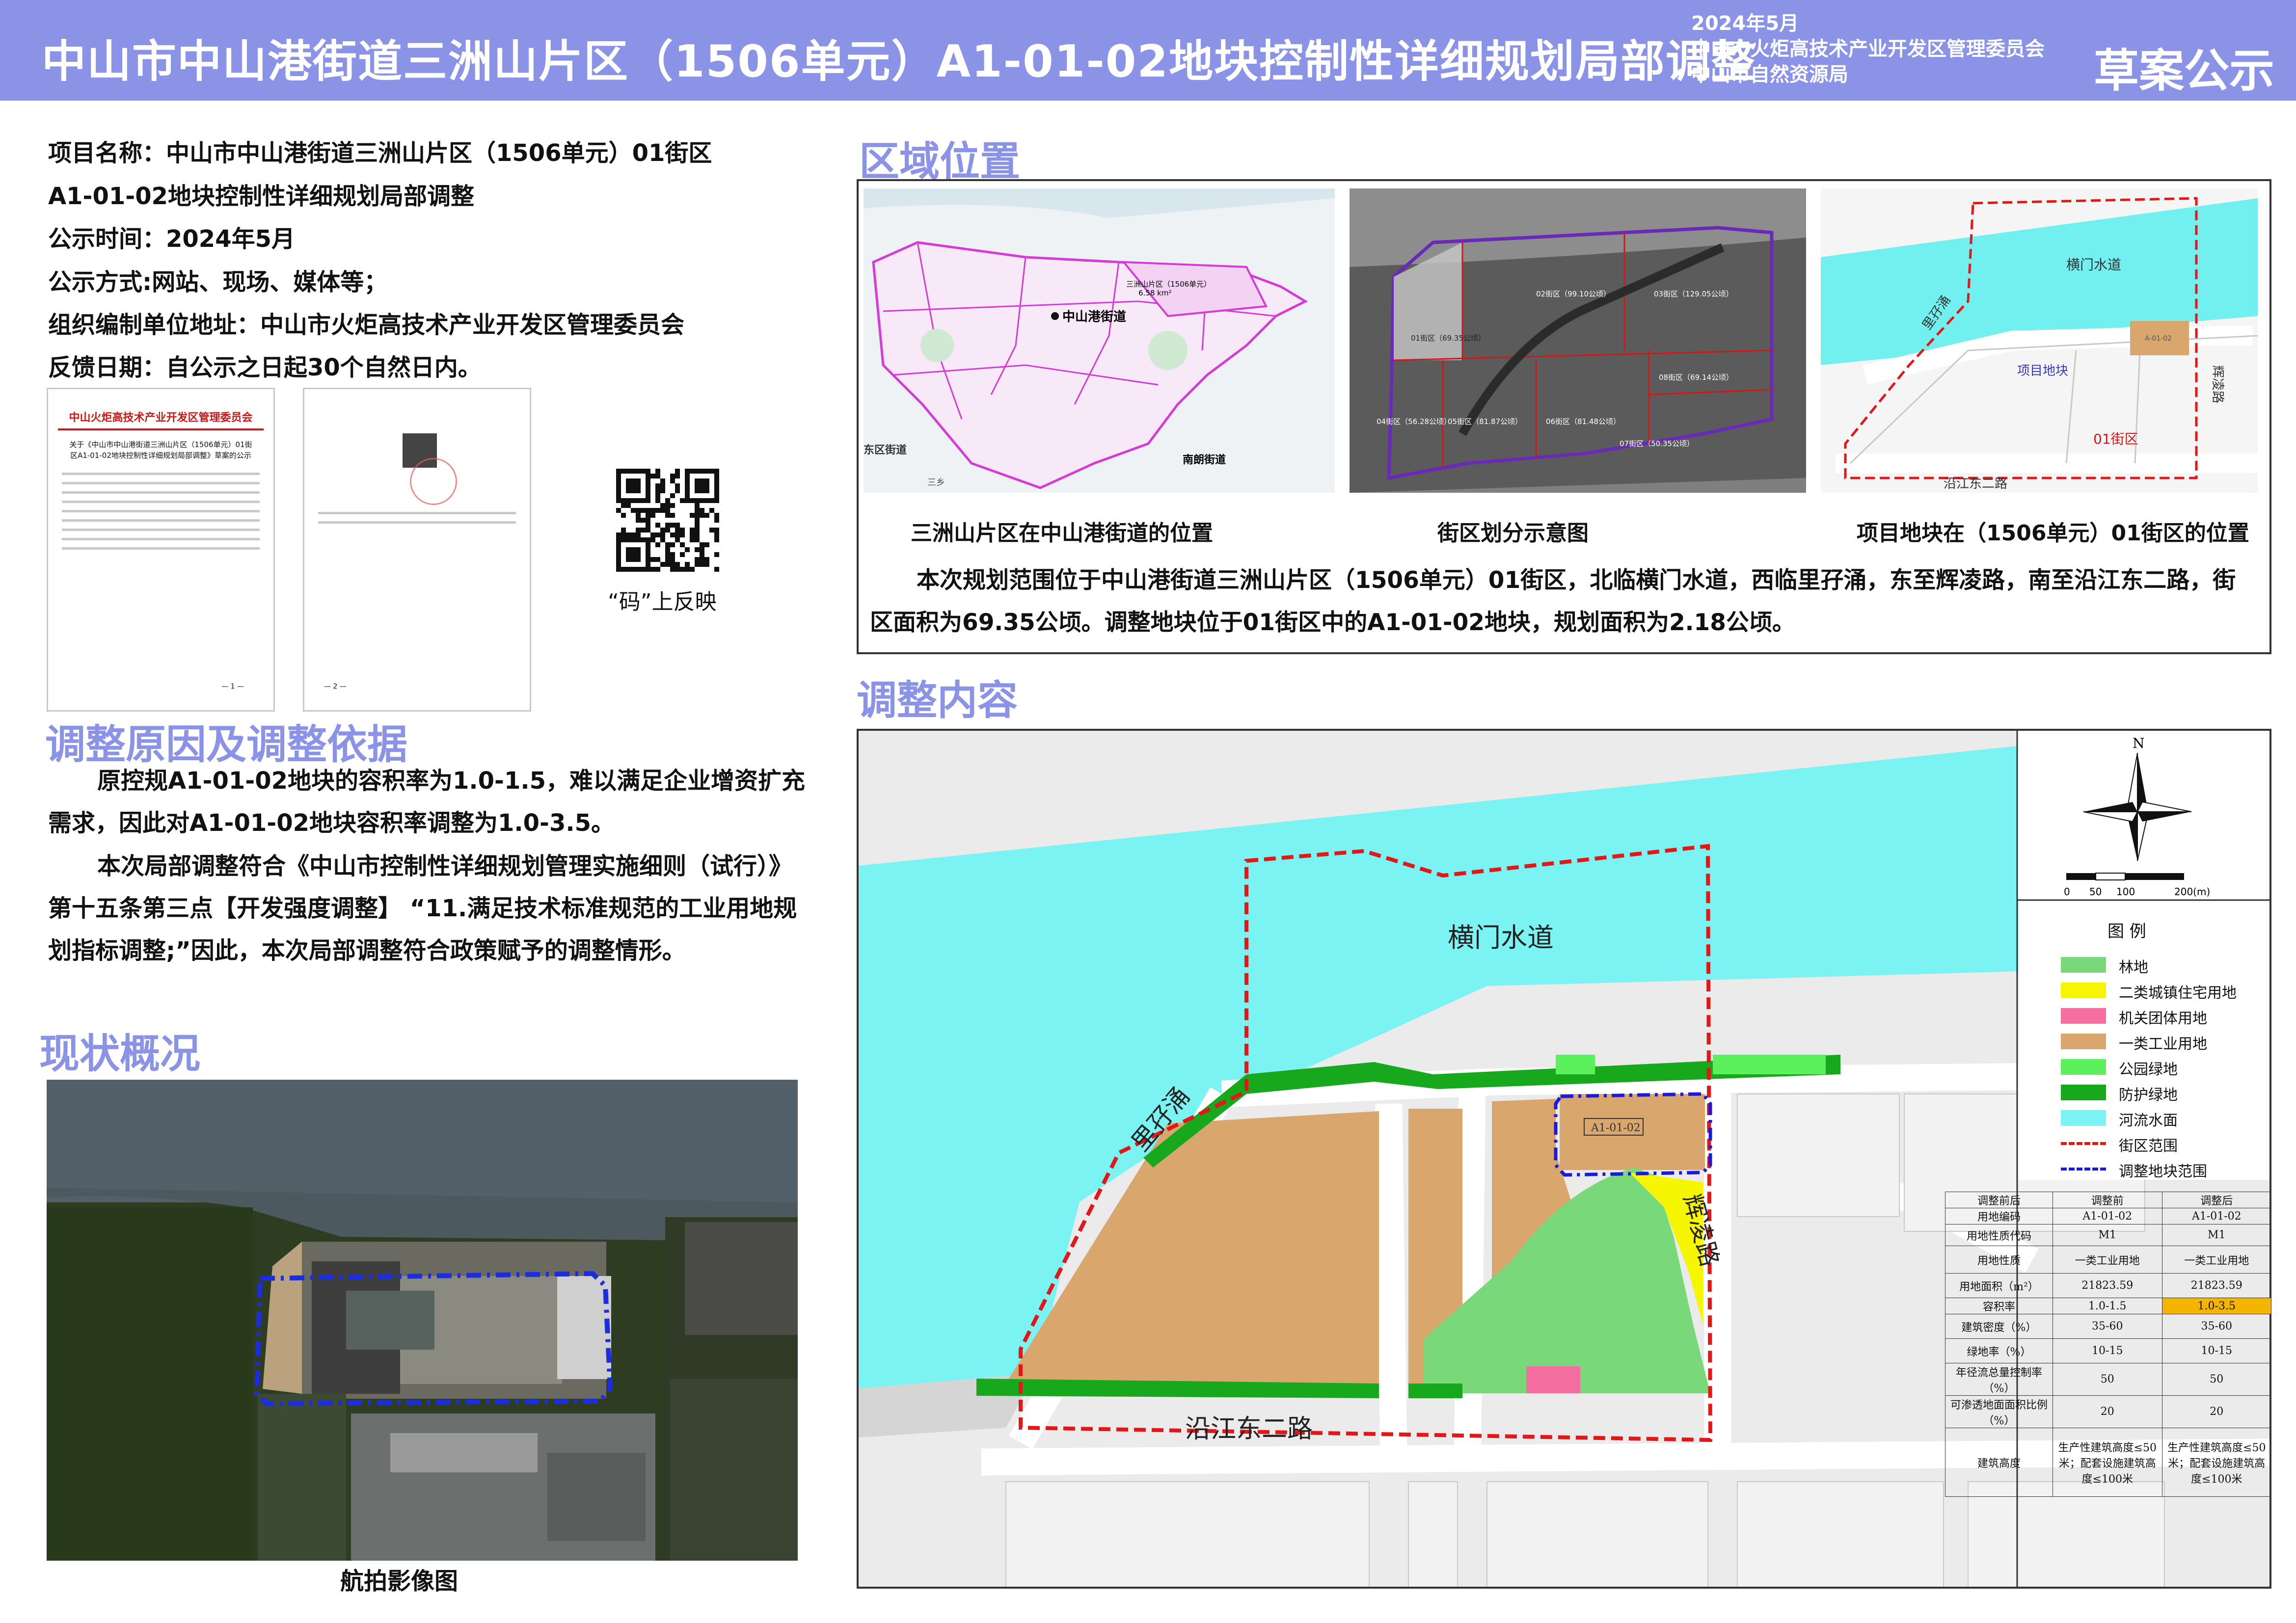 The height and width of the screenshot is (1623, 2296). What do you see at coordinates (1573, 294) in the screenshot?
I see `map2-d02: 02街区（99.10公顷）` at bounding box center [1573, 294].